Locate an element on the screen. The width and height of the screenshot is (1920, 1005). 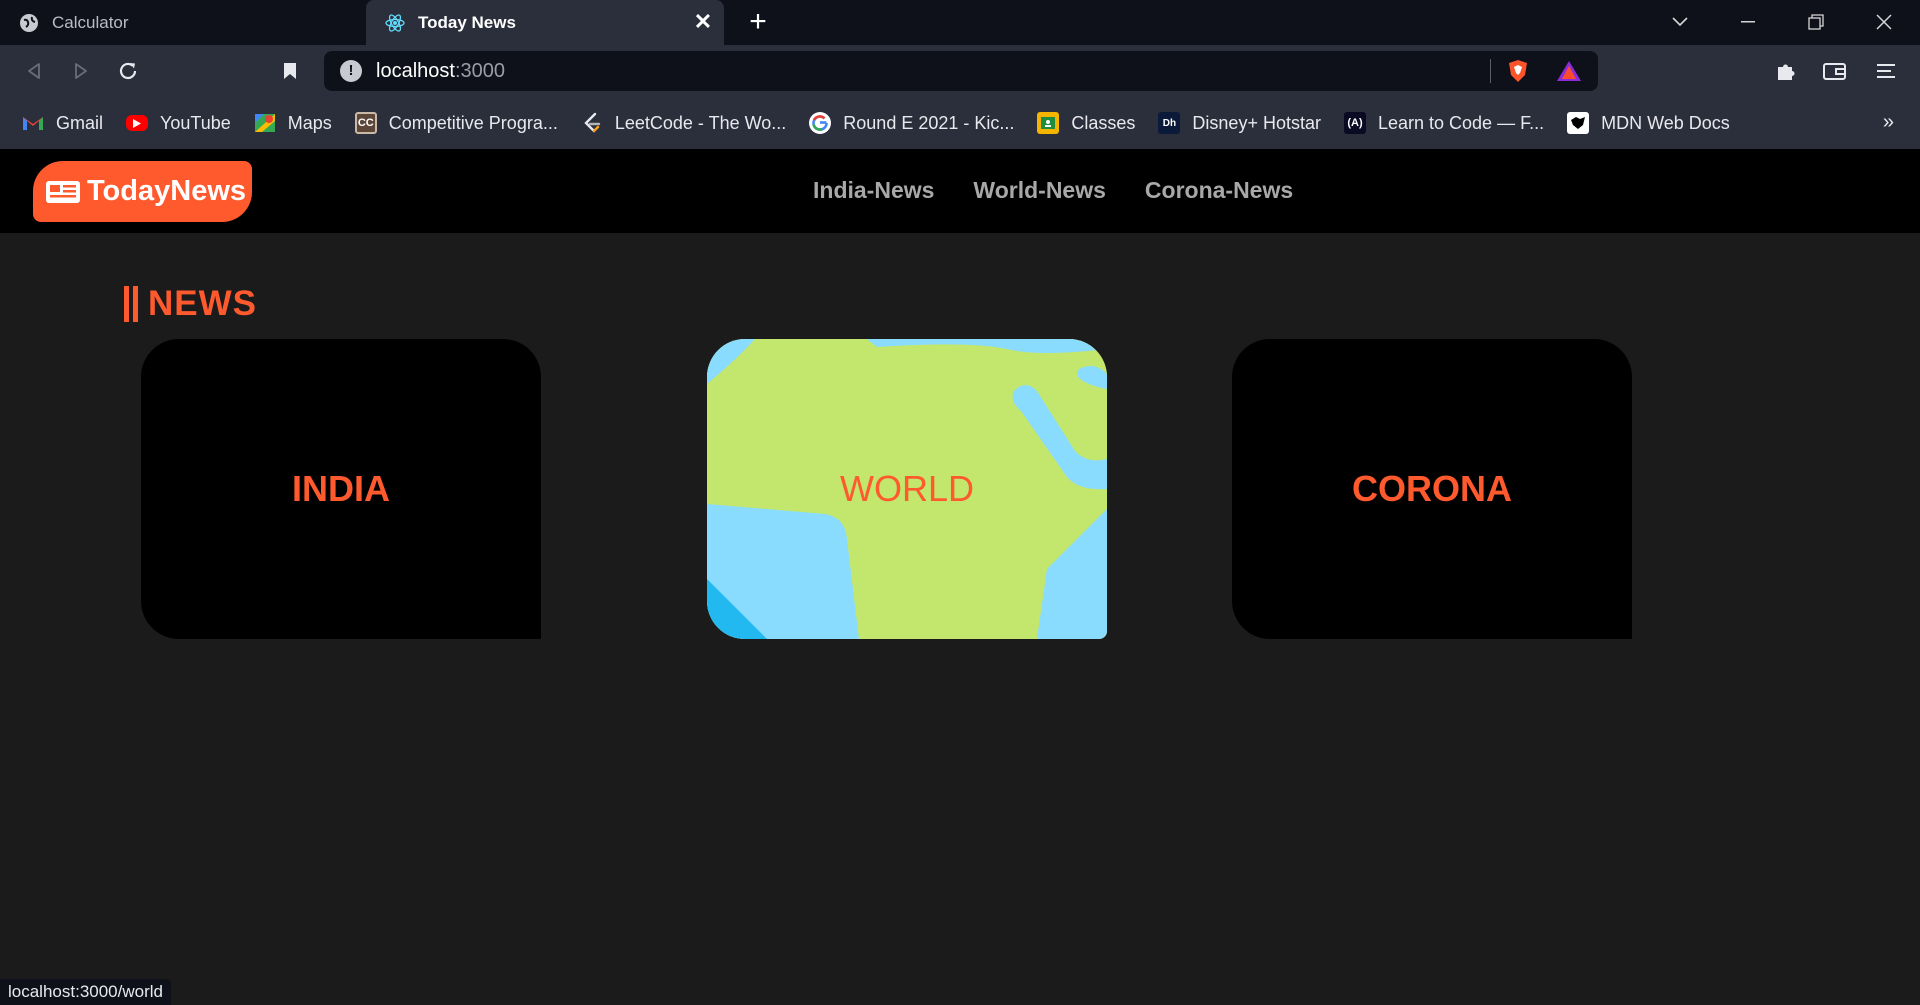
card-label: WORLD is located at coordinates (907, 488).